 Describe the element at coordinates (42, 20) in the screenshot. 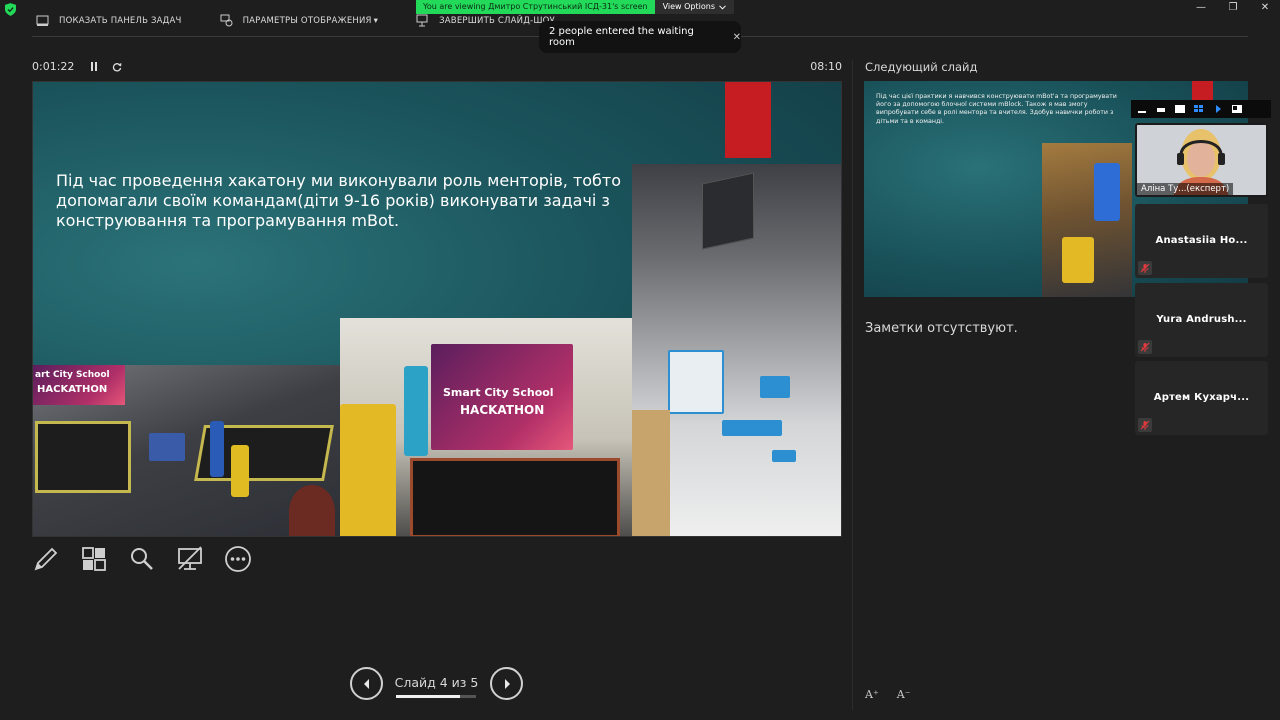

I see `taskbar-icon` at that location.